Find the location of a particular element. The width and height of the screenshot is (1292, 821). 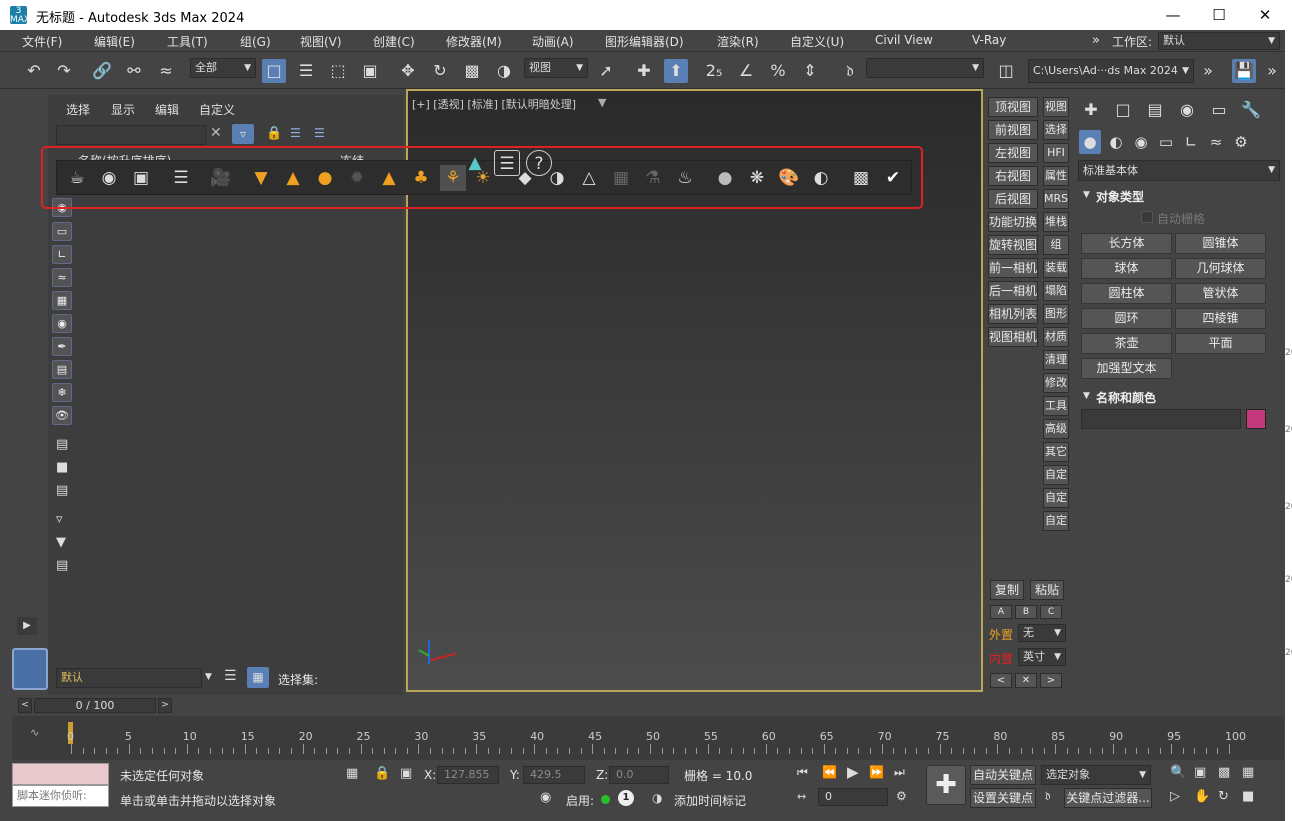

undo-icon: ↶ is located at coordinates (34, 71).